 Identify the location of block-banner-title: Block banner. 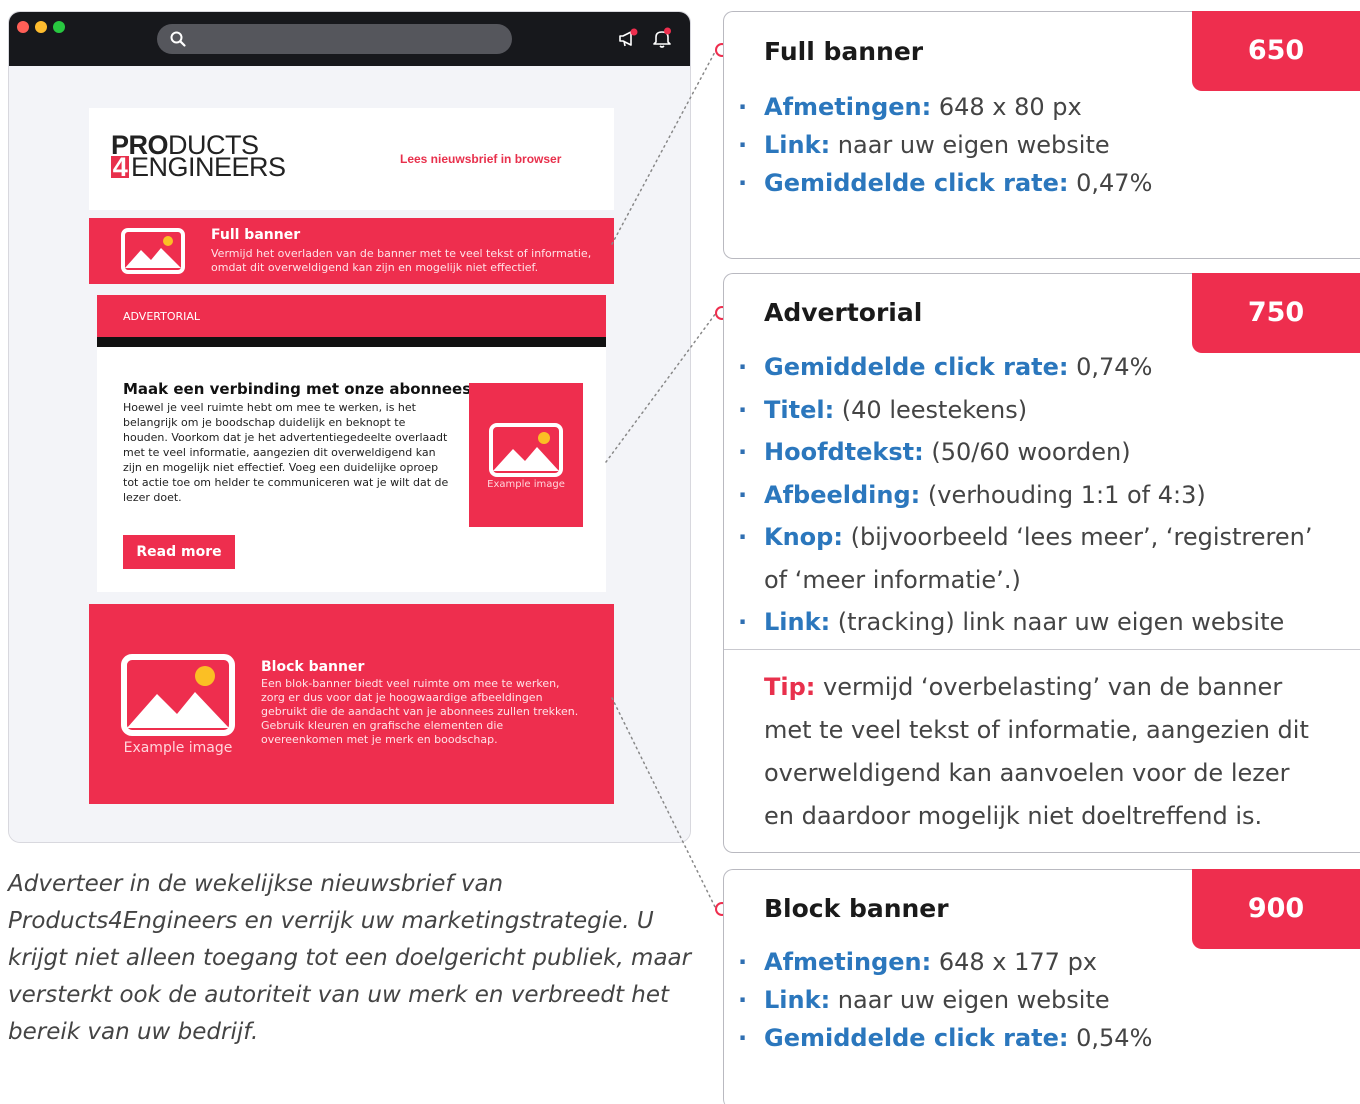
(313, 667).